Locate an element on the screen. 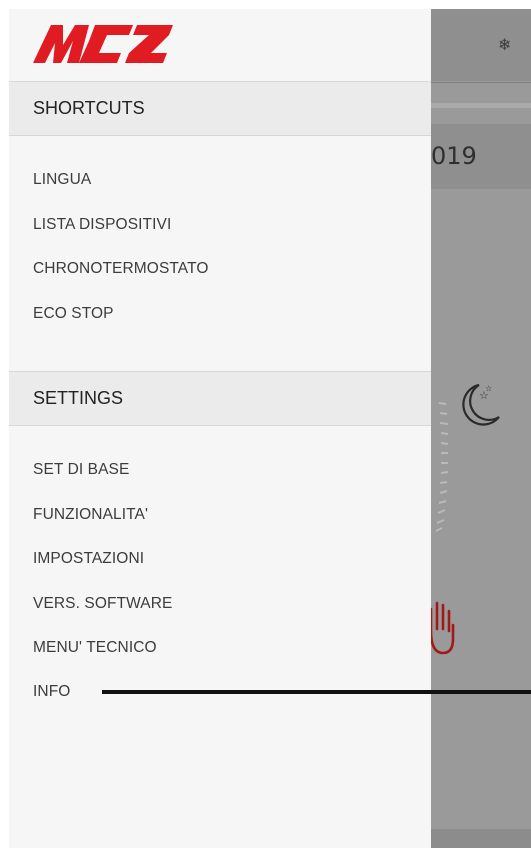 The image size is (531, 848). menu-item-chronotermostato: CHRONOTERMOSTATO is located at coordinates (121, 269).